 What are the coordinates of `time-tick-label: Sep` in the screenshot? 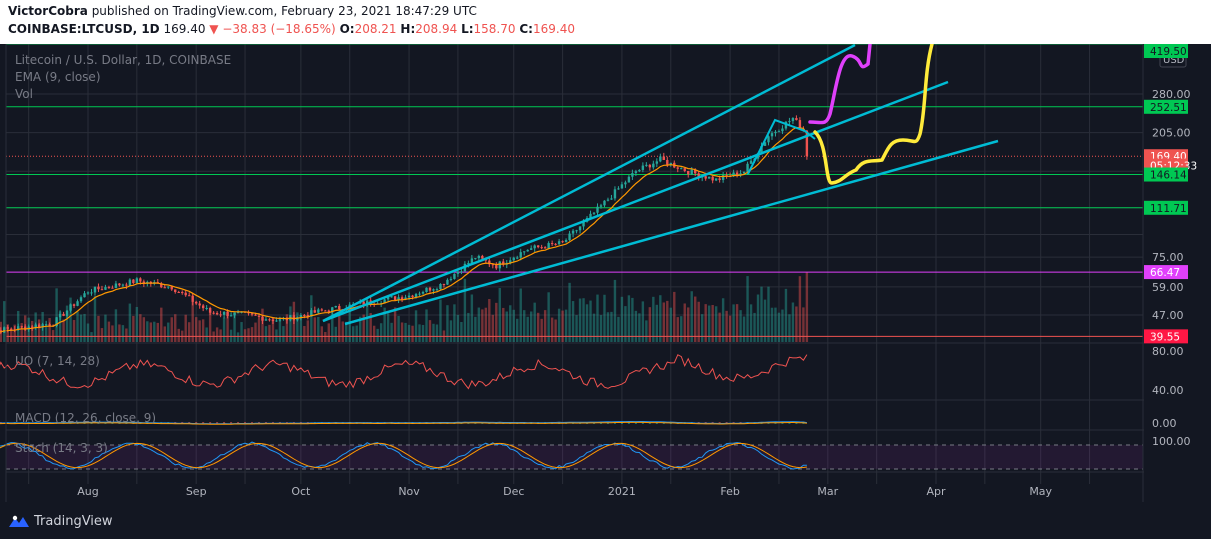 It's located at (196, 491).